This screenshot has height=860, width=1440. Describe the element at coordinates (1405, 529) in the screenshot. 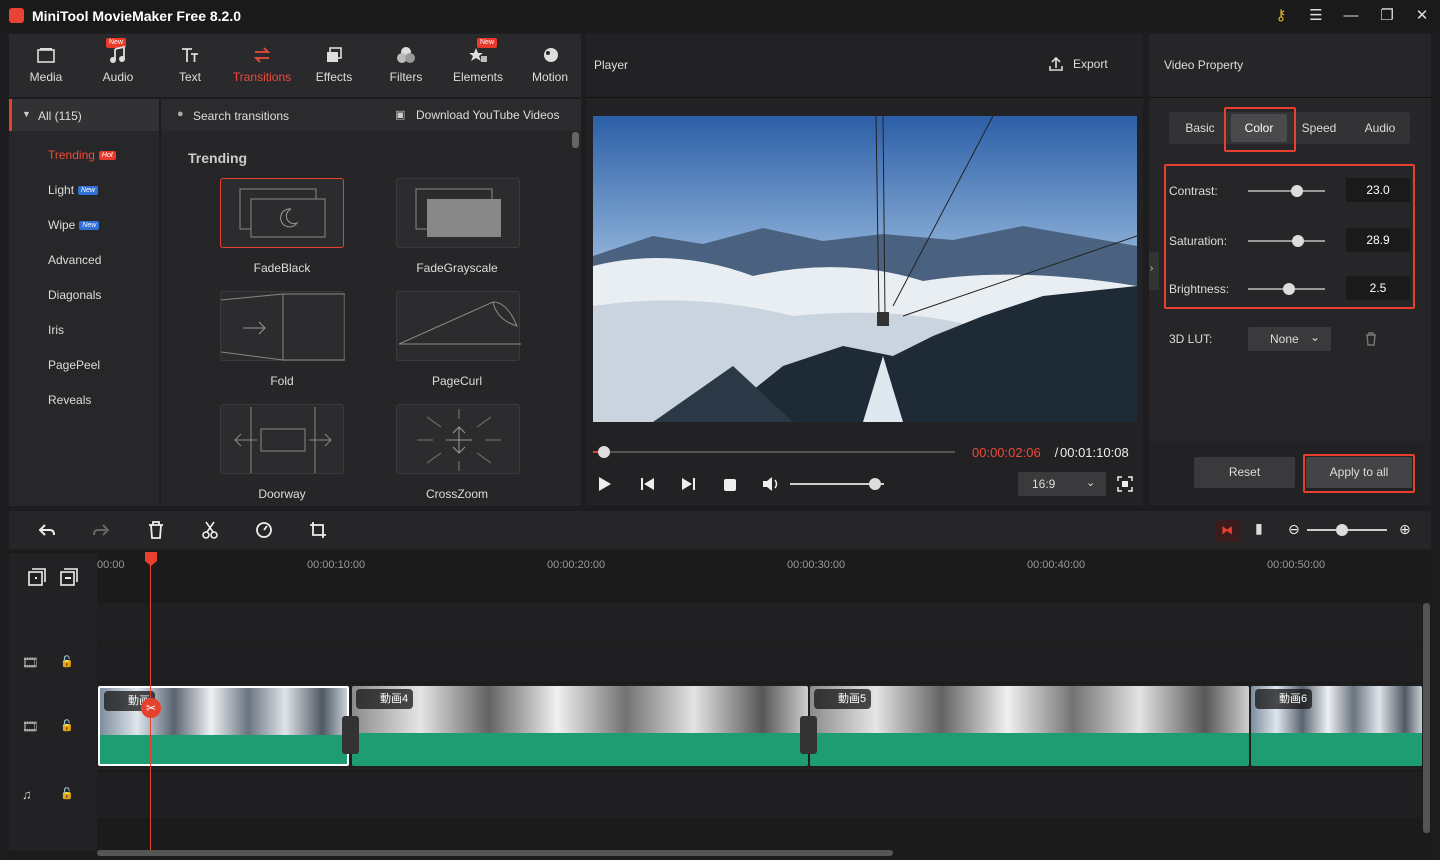

I see `zoom-in-icon: ⊕` at that location.